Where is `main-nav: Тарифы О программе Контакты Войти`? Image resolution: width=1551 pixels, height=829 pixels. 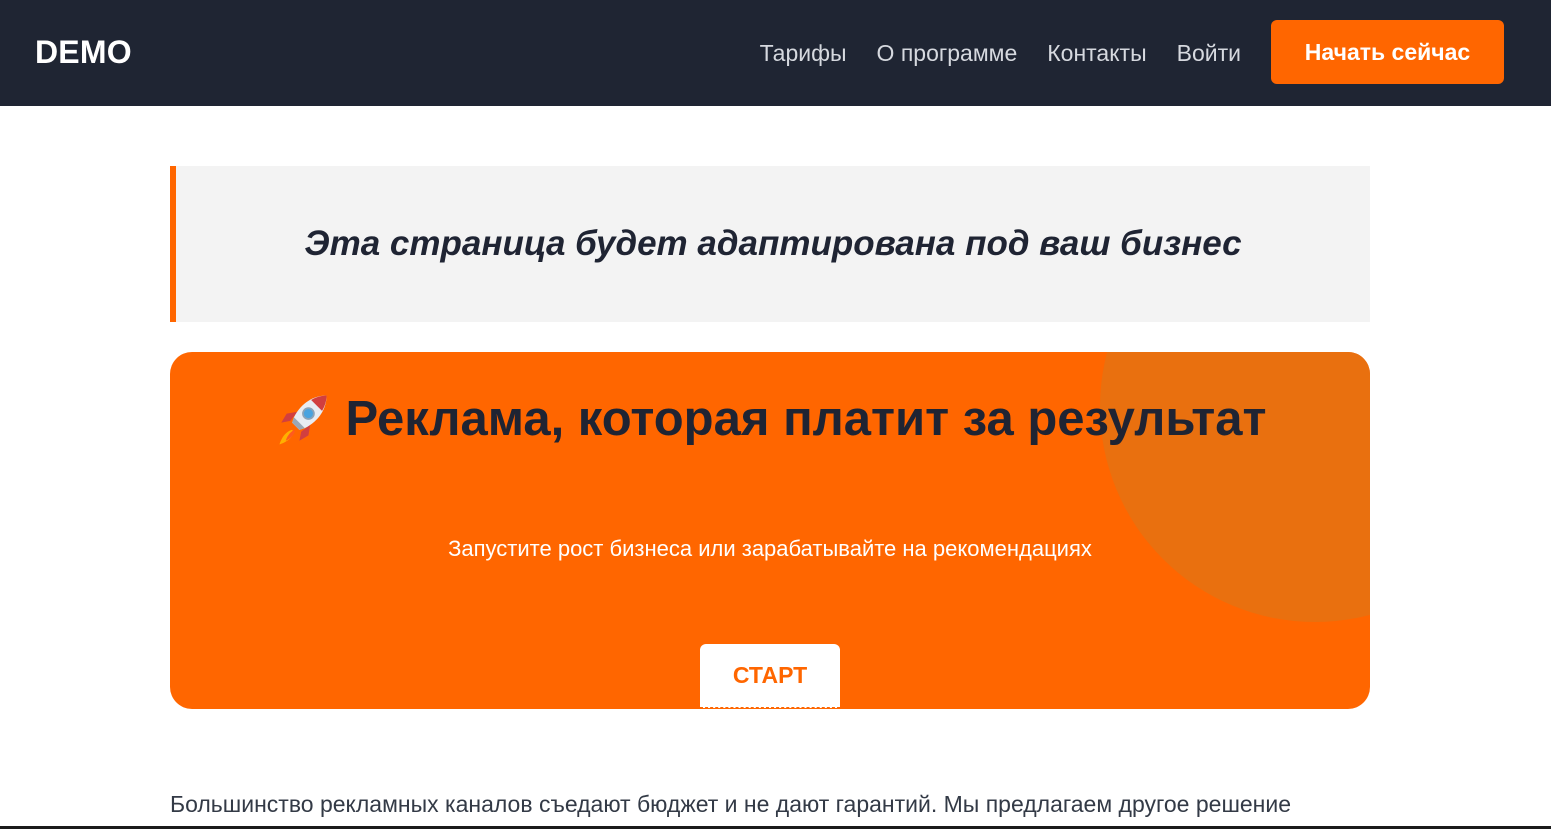
main-nav: Тарифы О программе Контакты Войти is located at coordinates (1000, 53).